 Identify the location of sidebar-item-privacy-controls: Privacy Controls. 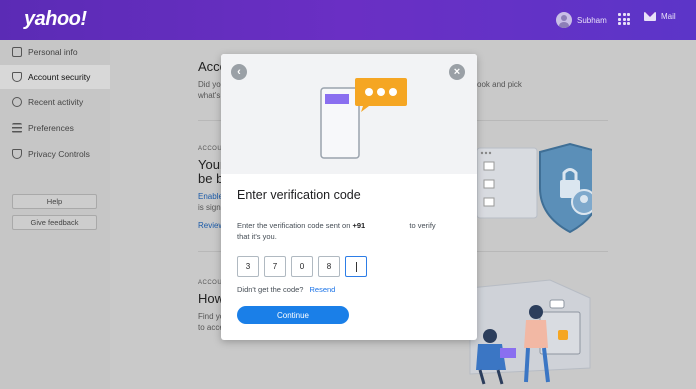
(55, 154).